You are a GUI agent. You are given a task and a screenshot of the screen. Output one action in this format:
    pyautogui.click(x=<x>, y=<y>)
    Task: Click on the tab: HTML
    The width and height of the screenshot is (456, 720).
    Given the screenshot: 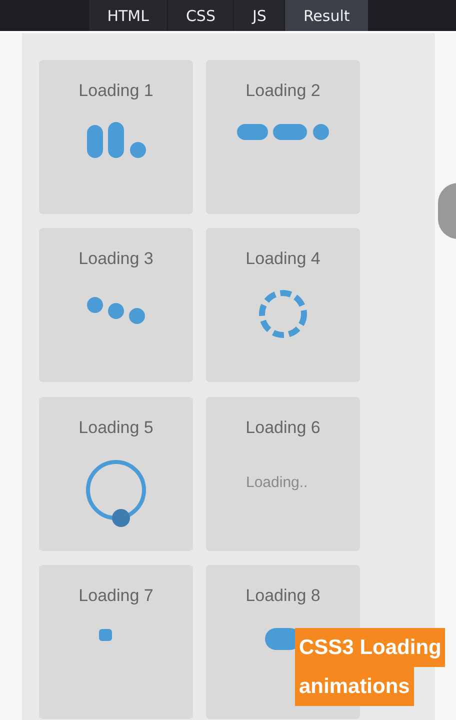 What is the action you would take?
    pyautogui.click(x=128, y=15)
    